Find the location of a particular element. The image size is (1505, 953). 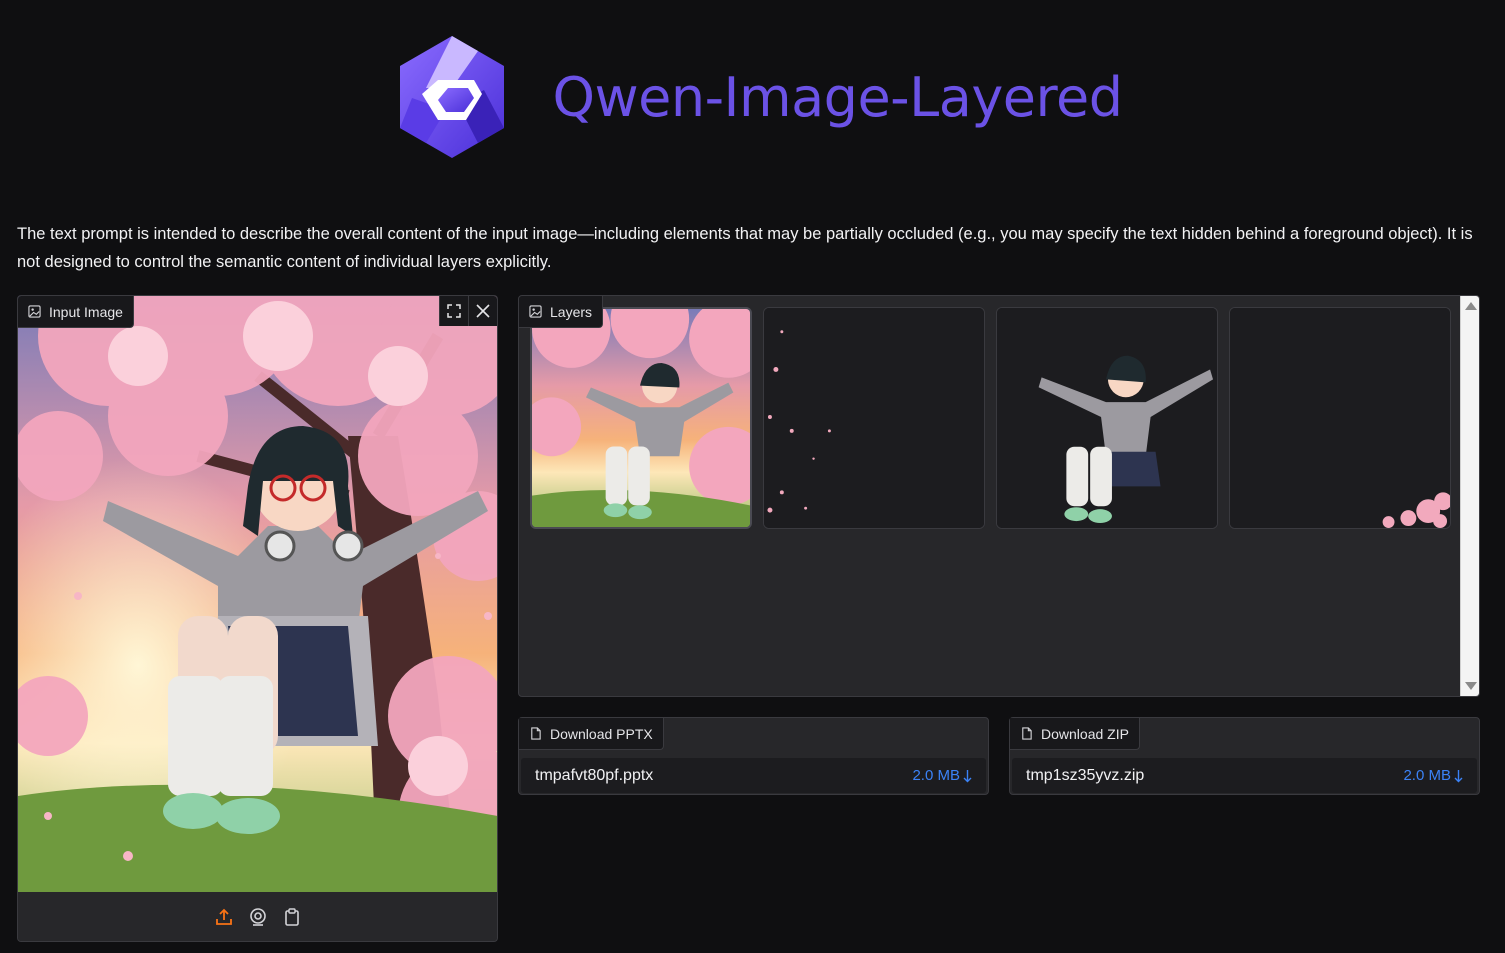

download-zip-label: Download ZIP is located at coordinates (1075, 734).